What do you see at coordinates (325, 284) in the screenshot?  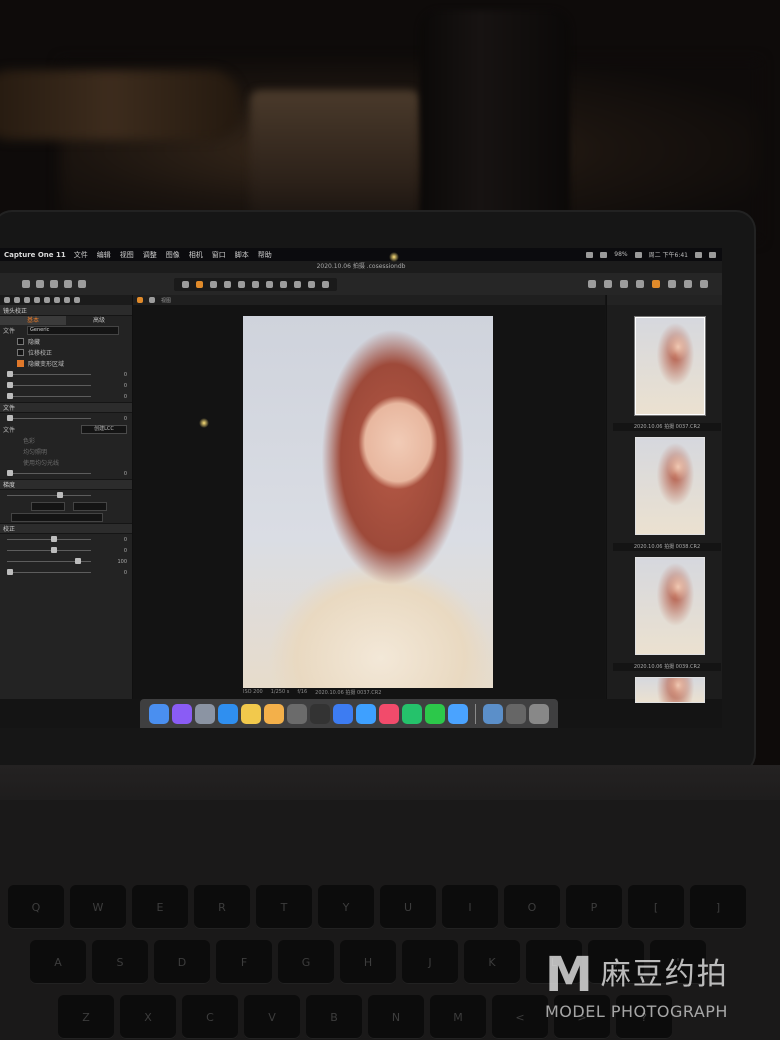 I see `gradient-tool-icon` at bounding box center [325, 284].